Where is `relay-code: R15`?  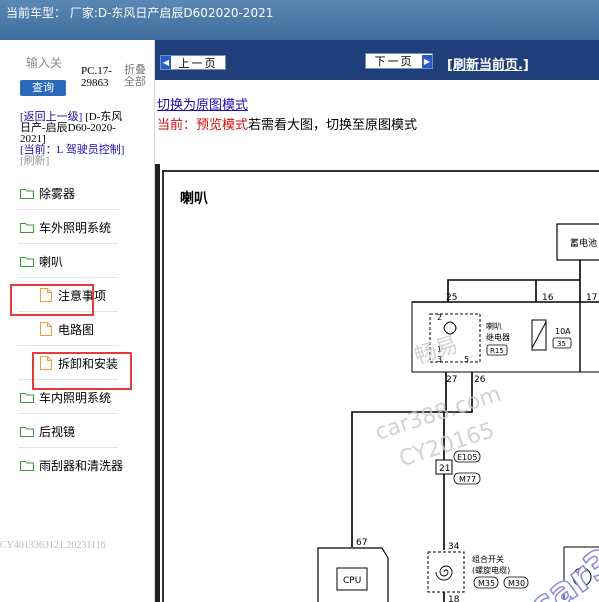
relay-code: R15 is located at coordinates (497, 351).